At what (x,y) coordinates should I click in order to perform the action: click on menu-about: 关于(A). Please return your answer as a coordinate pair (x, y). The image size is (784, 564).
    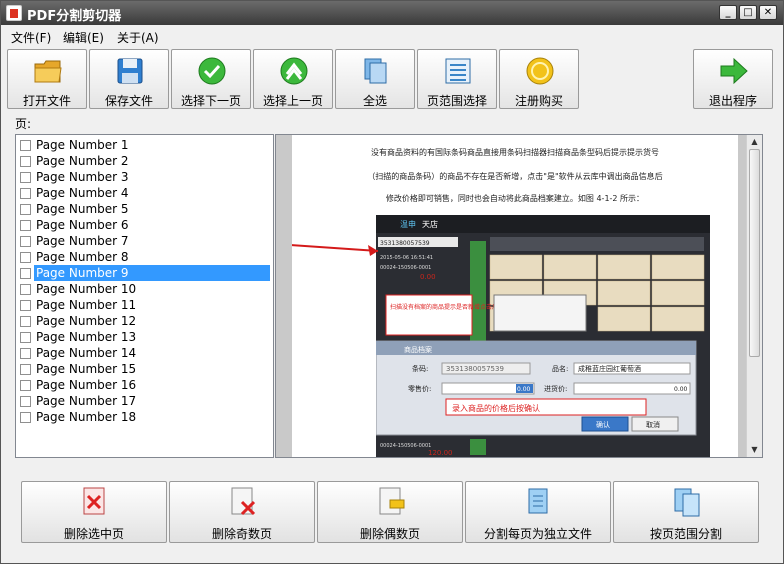
    Looking at the image, I should click on (138, 37).